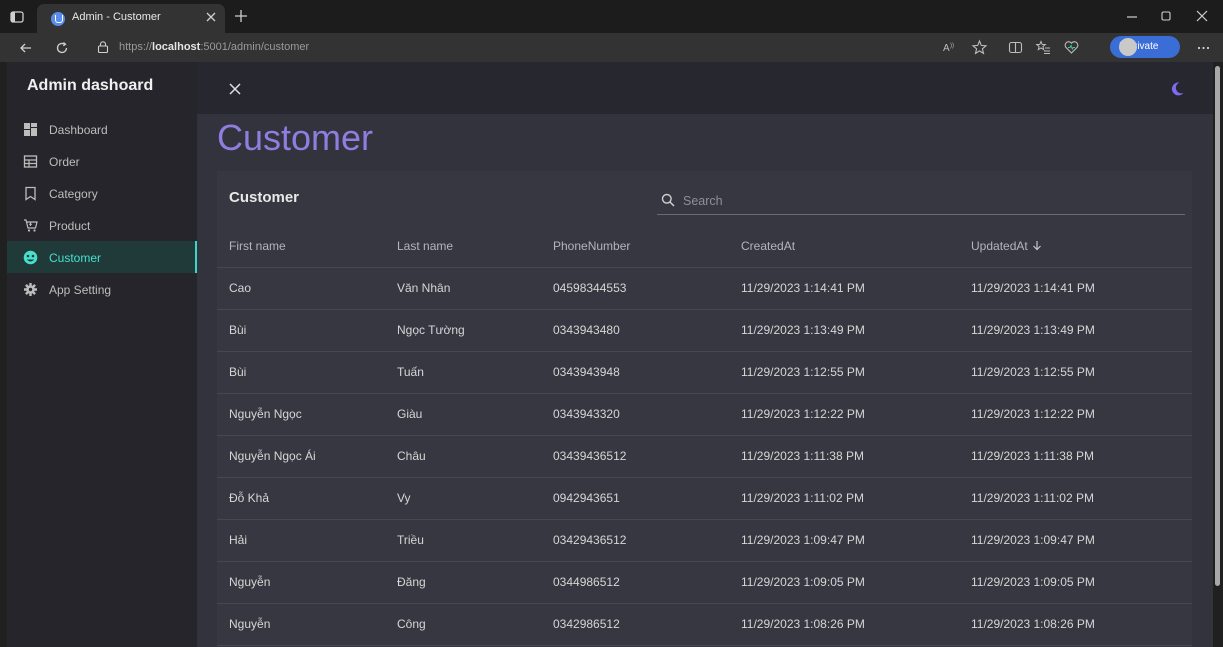  What do you see at coordinates (463, 288) in the screenshot?
I see `cell-last-name: Văn Nhân` at bounding box center [463, 288].